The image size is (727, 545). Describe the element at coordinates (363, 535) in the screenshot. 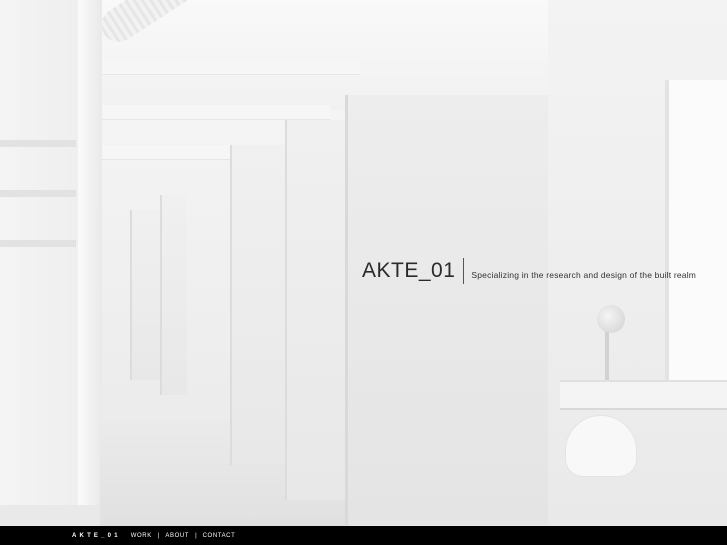

I see `footer-nav-bar: AKTE_01 WORK | ABOUT | CONTACT` at that location.